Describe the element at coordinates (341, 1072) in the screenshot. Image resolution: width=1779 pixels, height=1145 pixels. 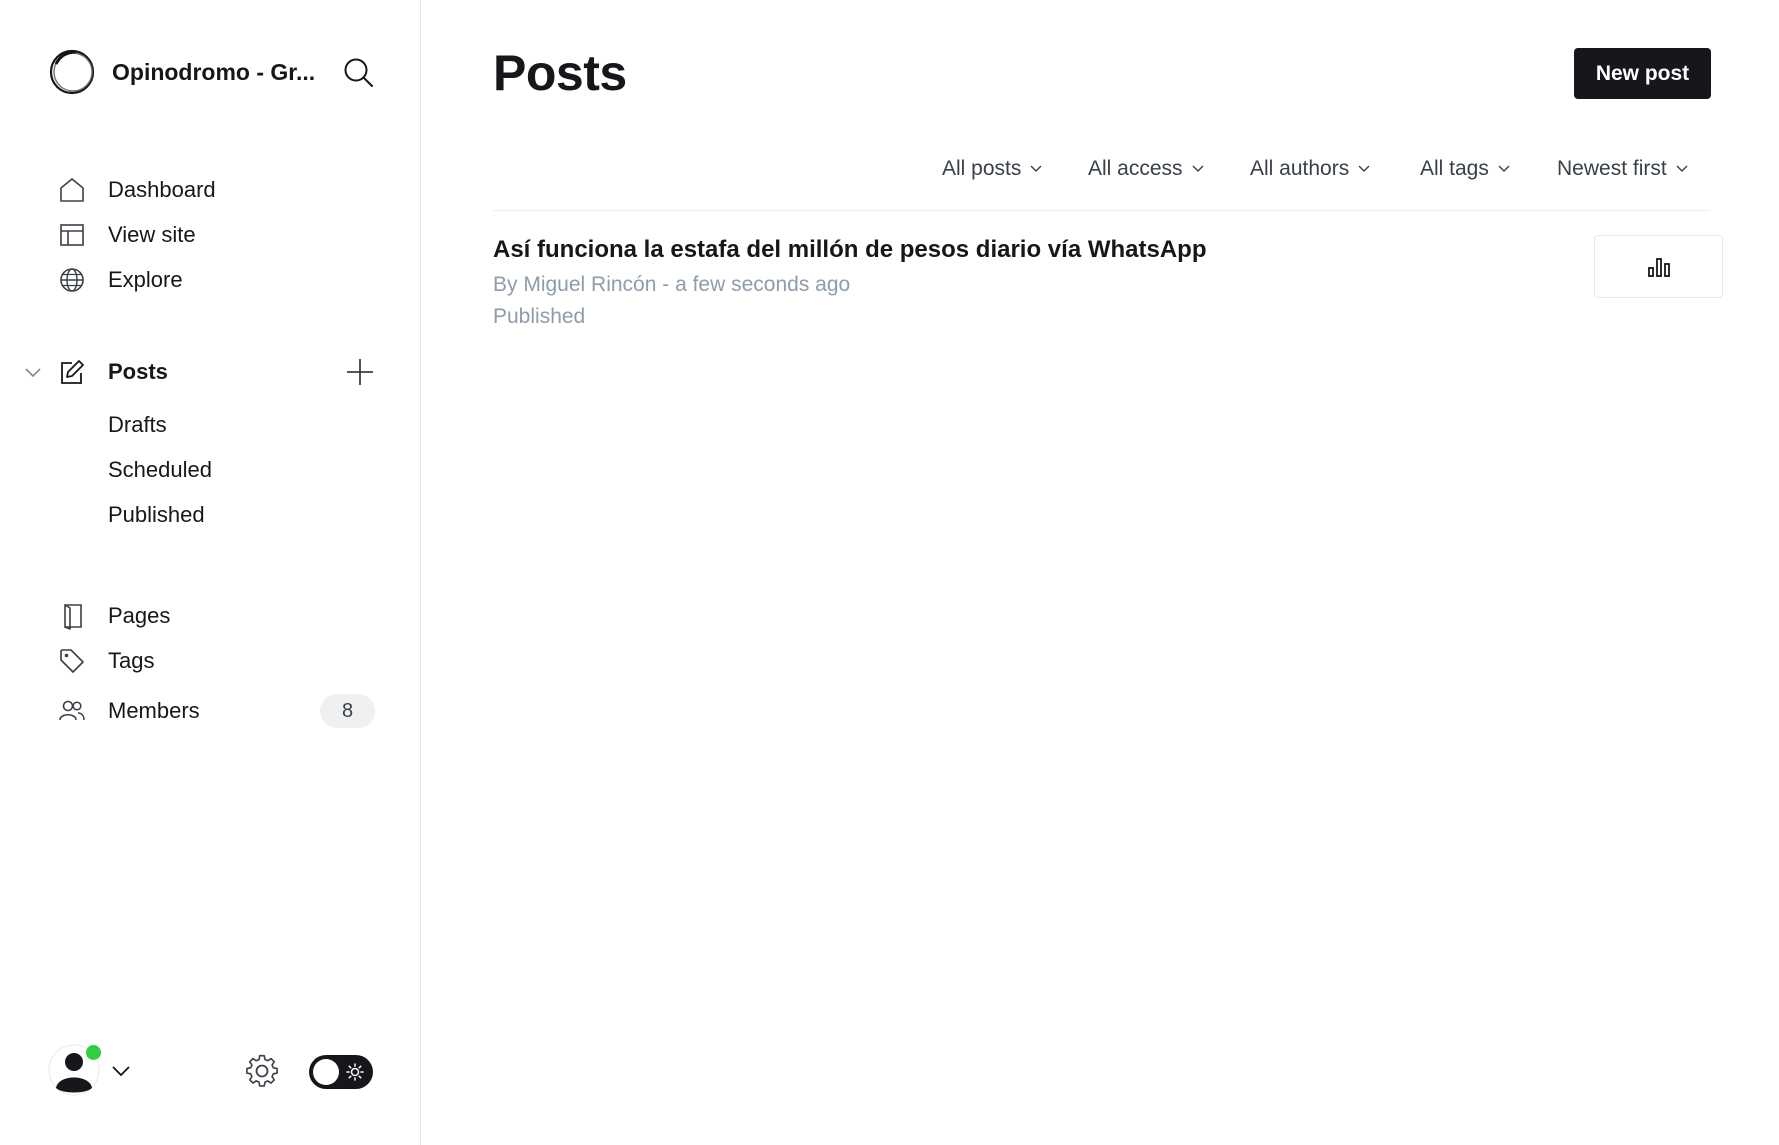
I see `theme-toggle` at that location.